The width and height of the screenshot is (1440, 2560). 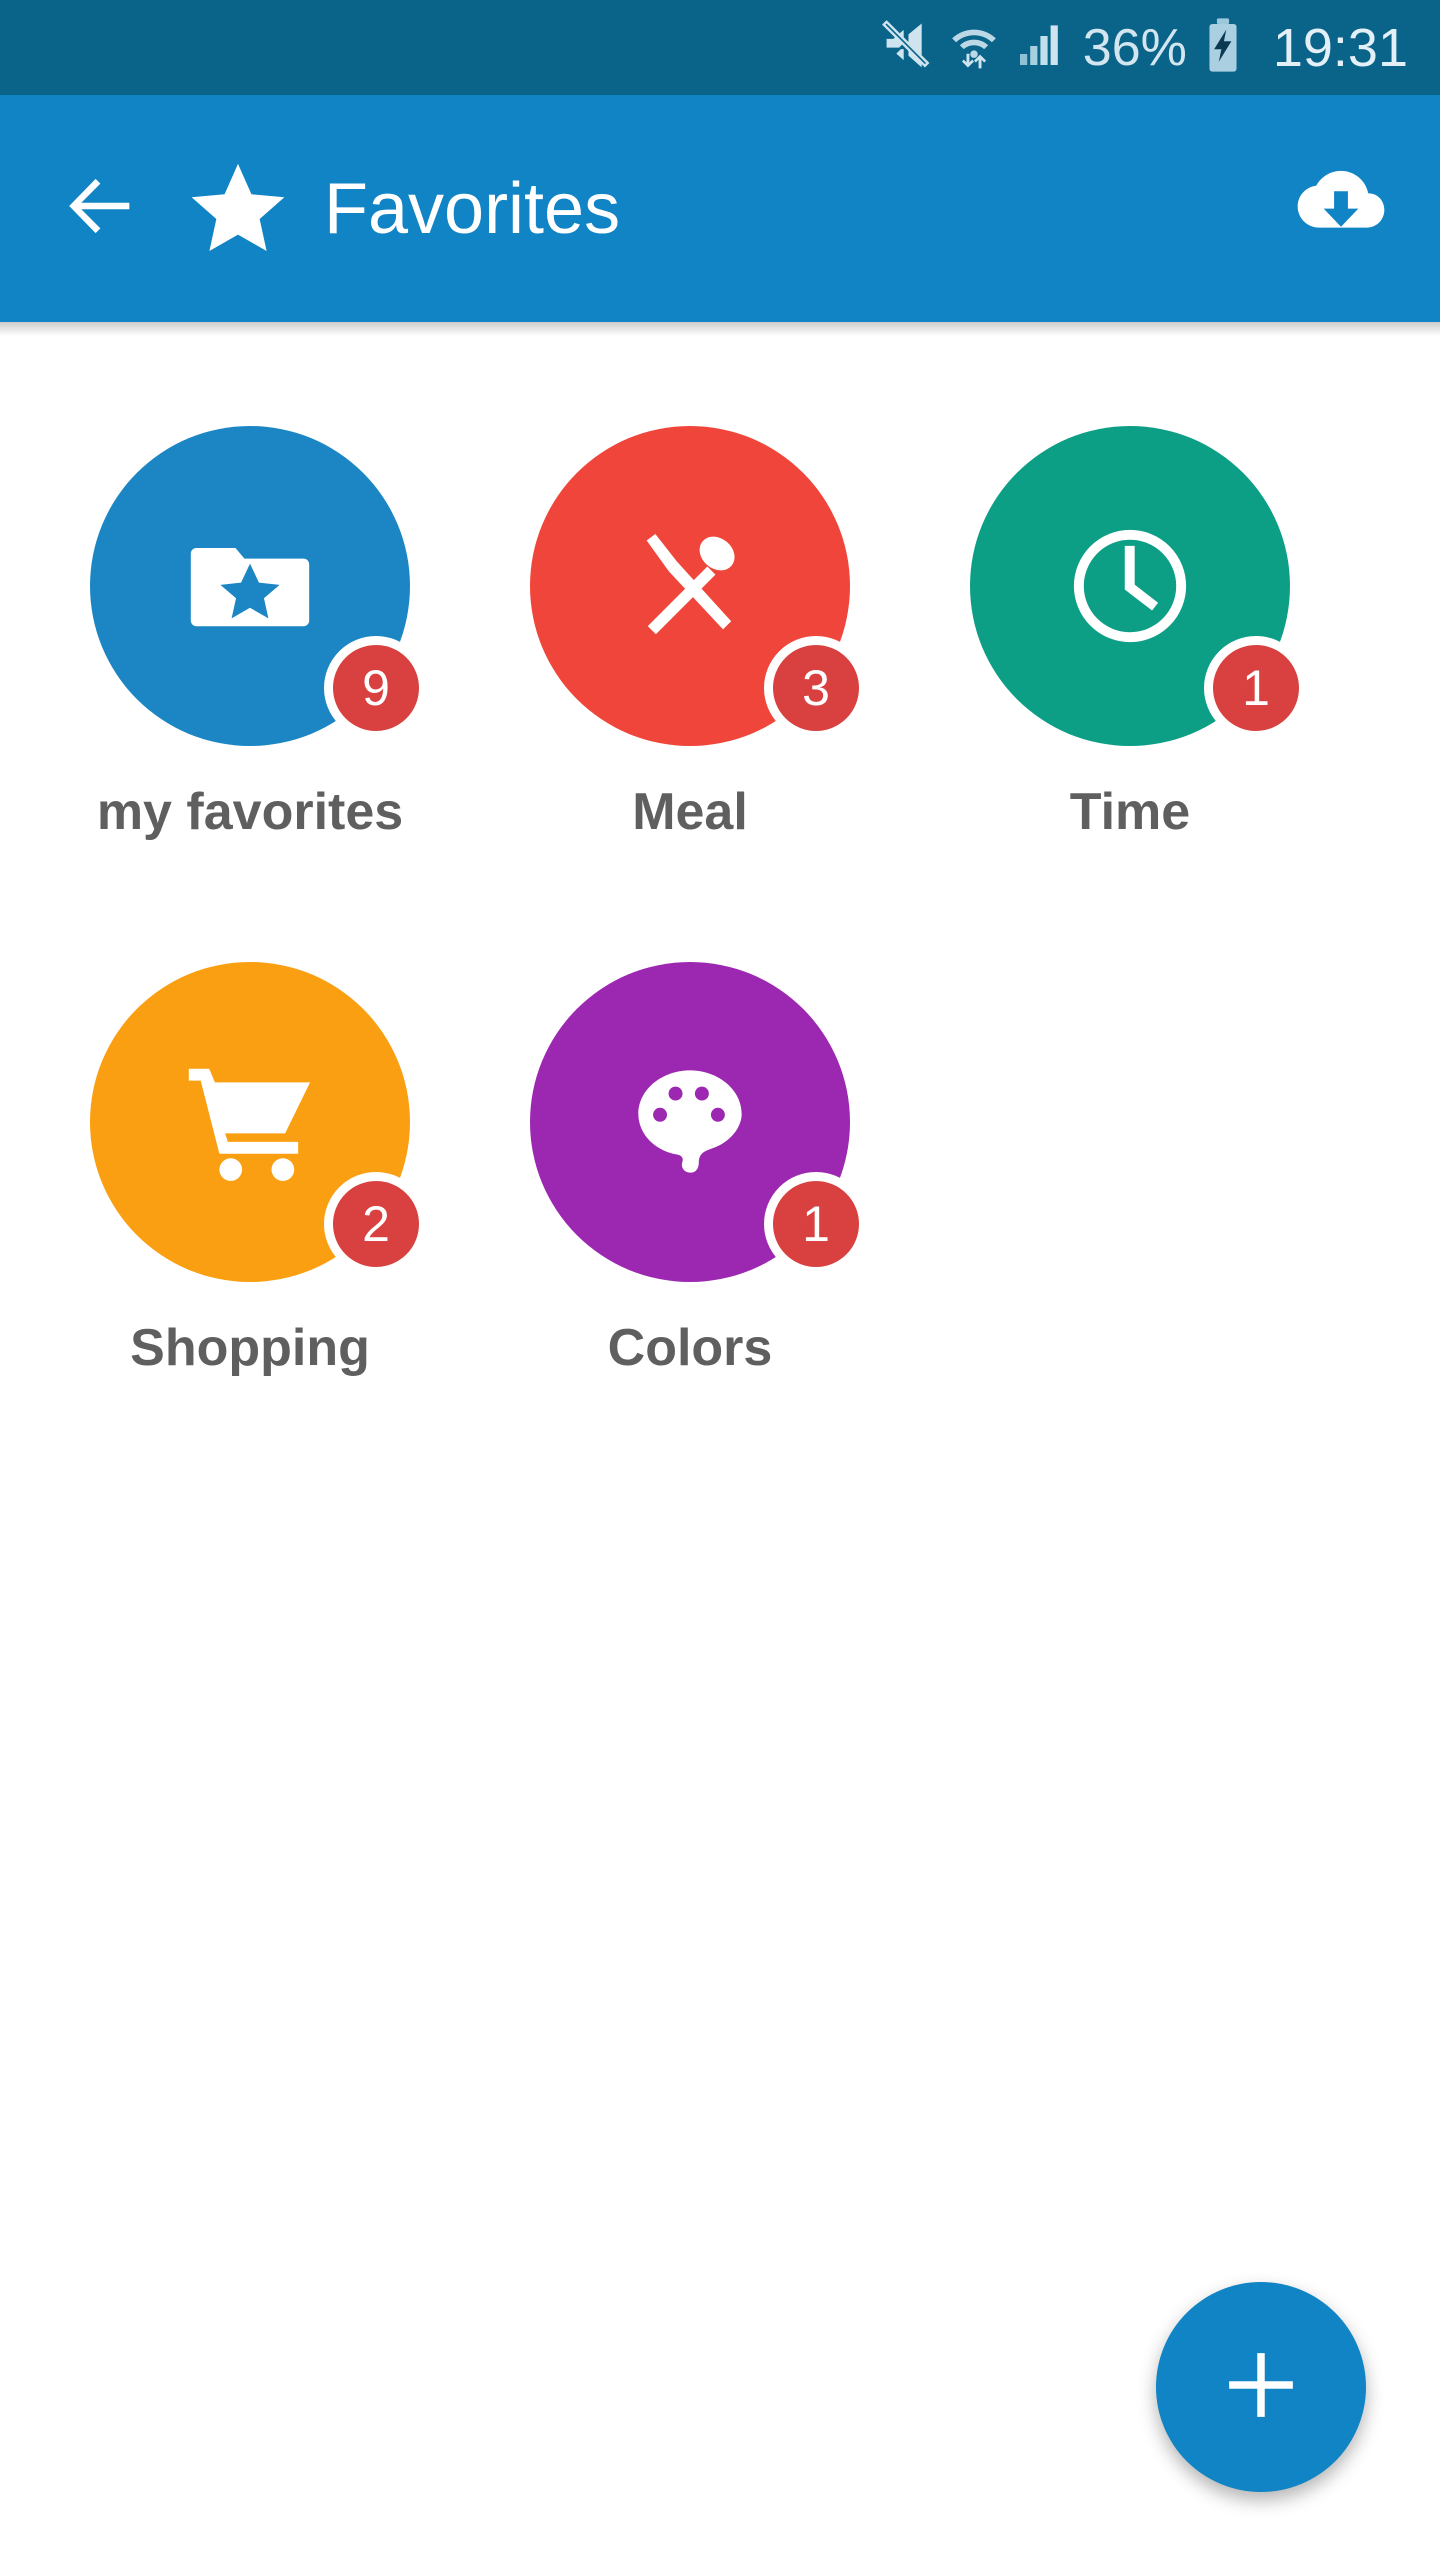 I want to click on grid-item-label: Meal, so click(x=690, y=812).